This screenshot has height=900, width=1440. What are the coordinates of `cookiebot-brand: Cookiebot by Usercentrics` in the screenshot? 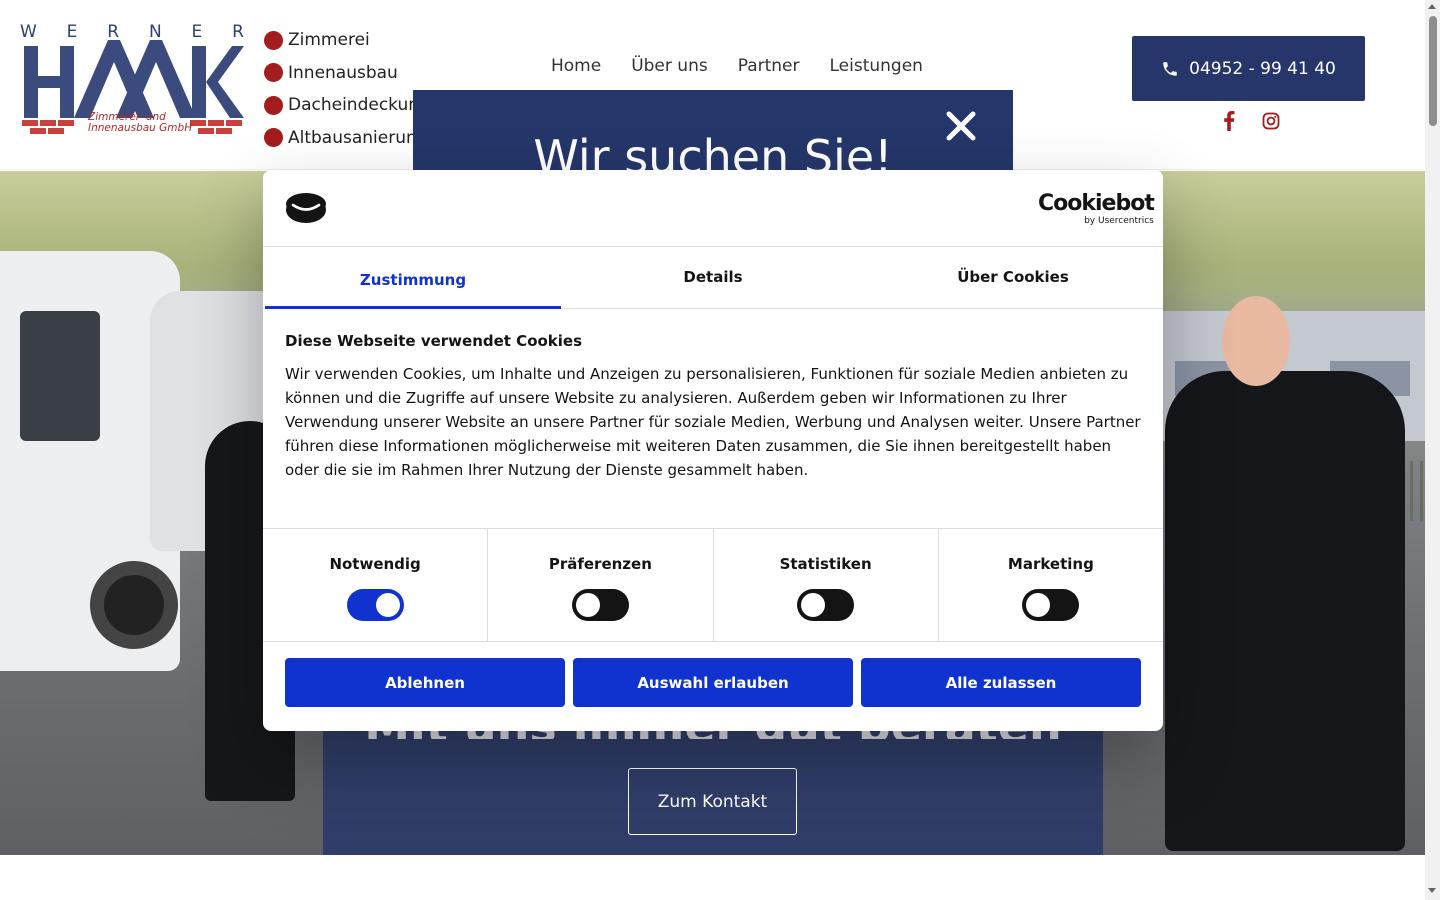 It's located at (1096, 209).